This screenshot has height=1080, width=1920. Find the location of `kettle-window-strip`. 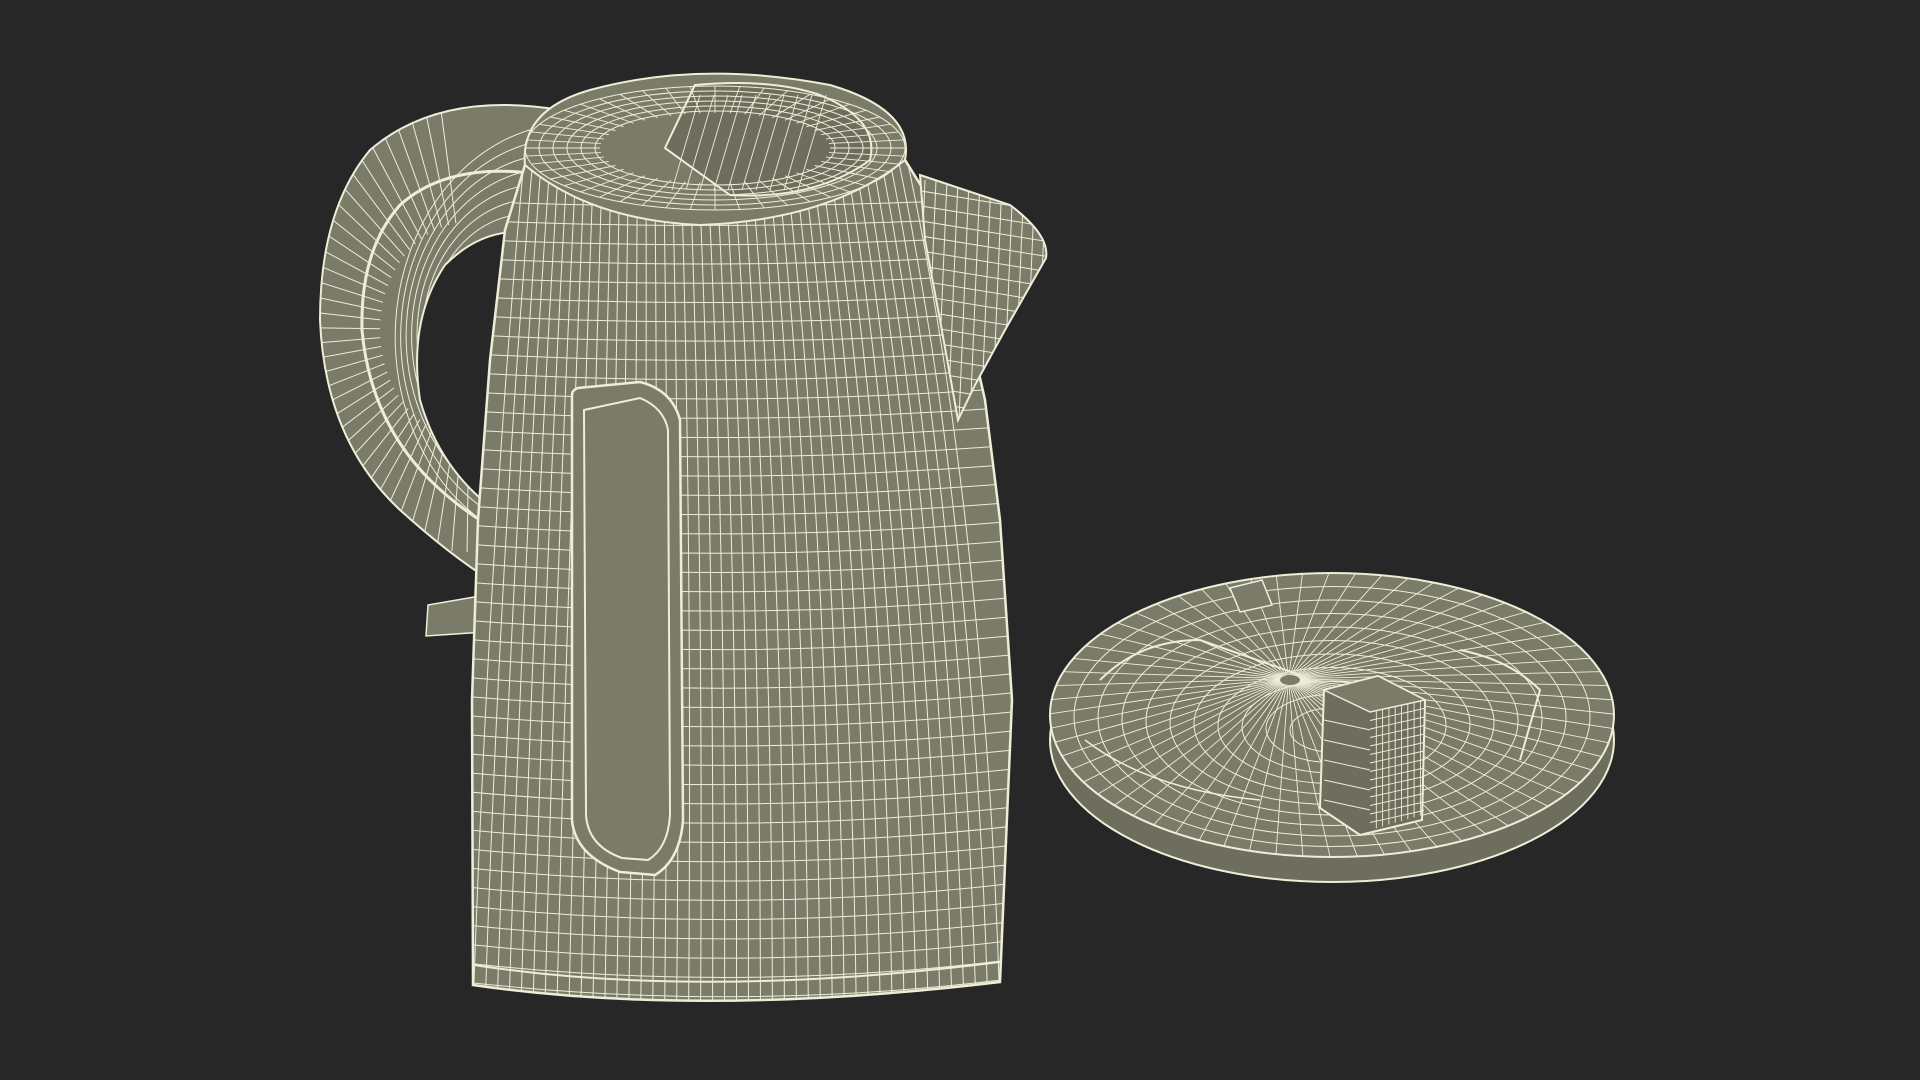

kettle-window-strip is located at coordinates (627, 628).